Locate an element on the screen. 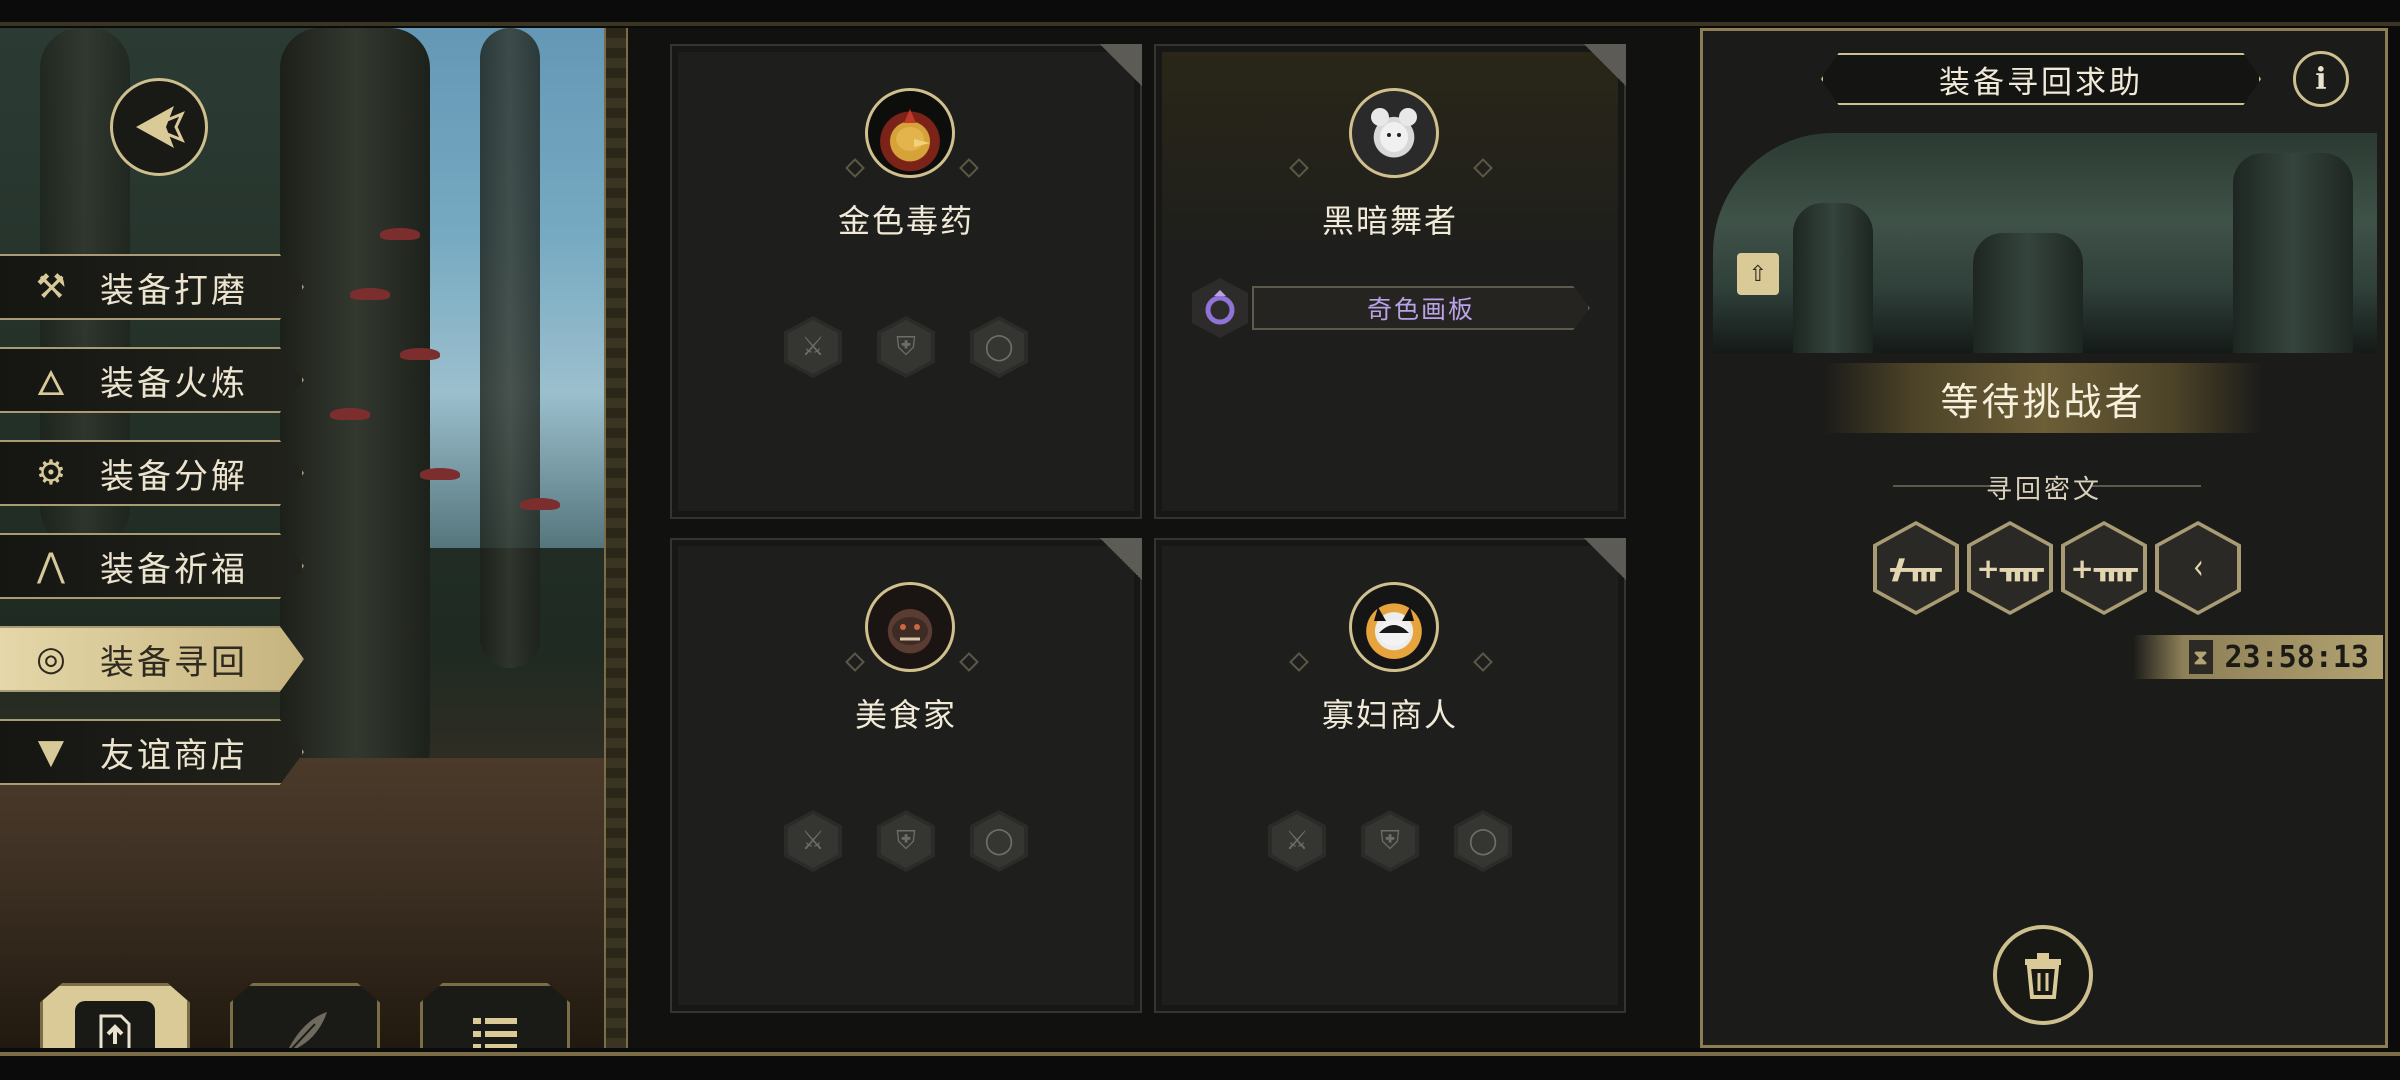 Image resolution: width=2400 pixels, height=1080 pixels. helper-name: 黑暗舞者 is located at coordinates (1389, 221).